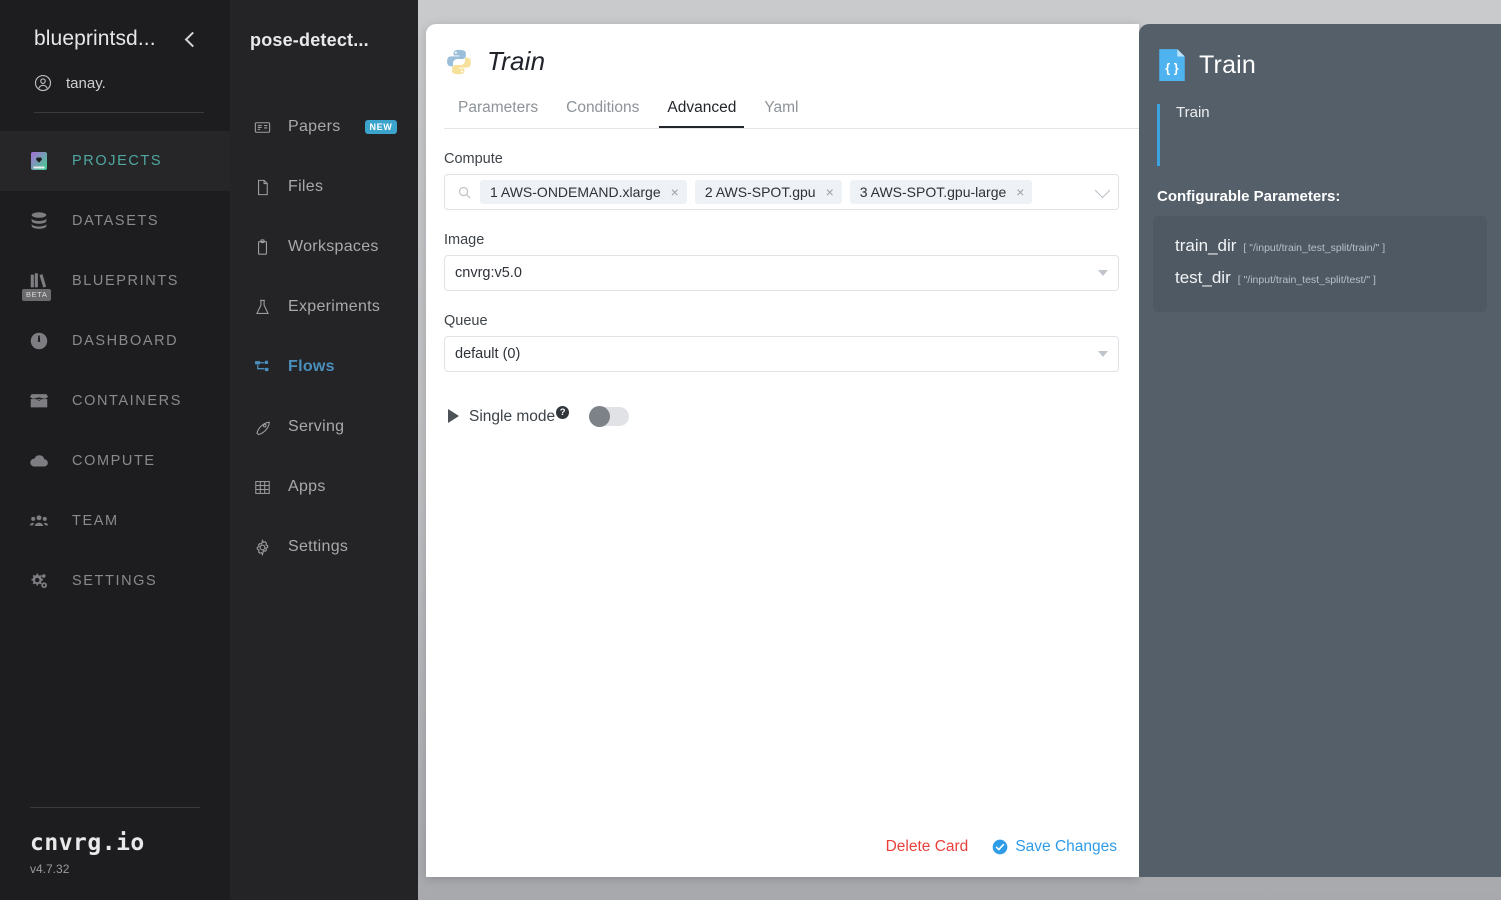 This screenshot has height=900, width=1501. What do you see at coordinates (1249, 196) in the screenshot?
I see `configurable-parameters-title: Configurable Parameters:` at bounding box center [1249, 196].